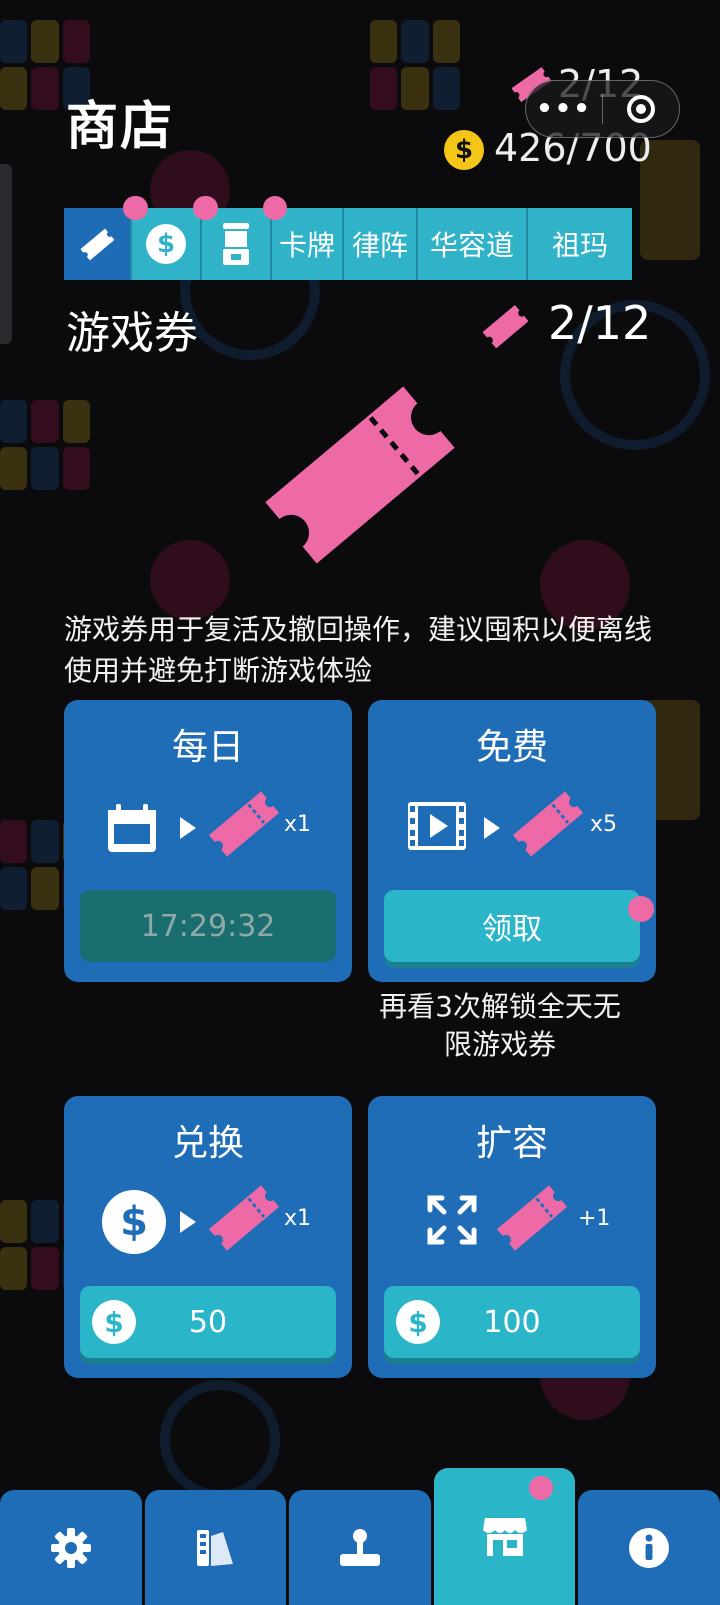  What do you see at coordinates (500, 1025) in the screenshot?
I see `unlock-note: 再看3次解锁全天无限游戏券` at bounding box center [500, 1025].